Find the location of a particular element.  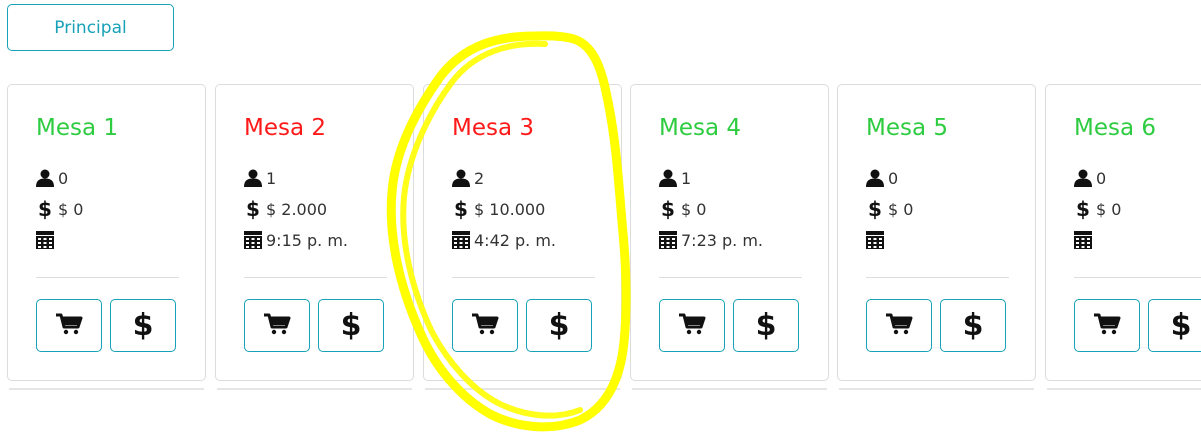

table-title: Mesa 2 is located at coordinates (285, 128).